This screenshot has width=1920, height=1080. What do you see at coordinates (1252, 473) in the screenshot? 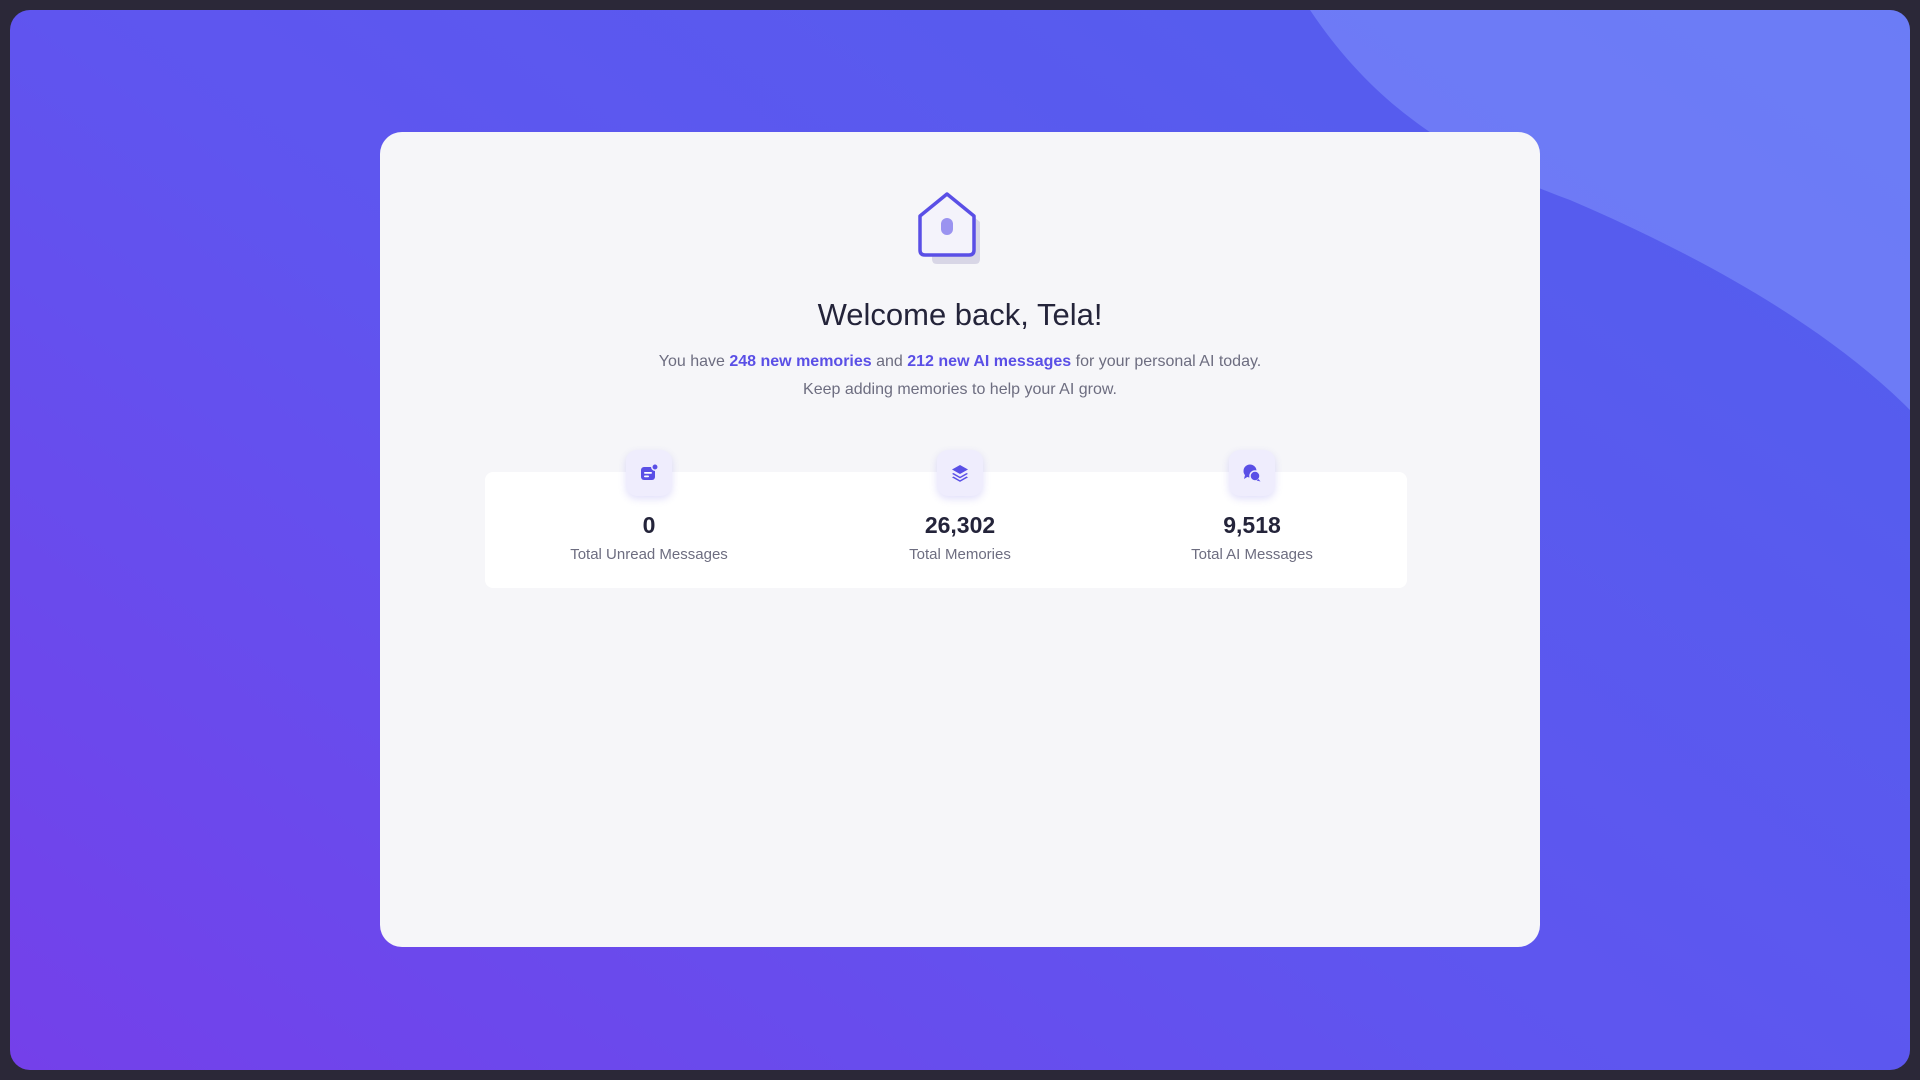
I see `chat-bubbles-icon` at bounding box center [1252, 473].